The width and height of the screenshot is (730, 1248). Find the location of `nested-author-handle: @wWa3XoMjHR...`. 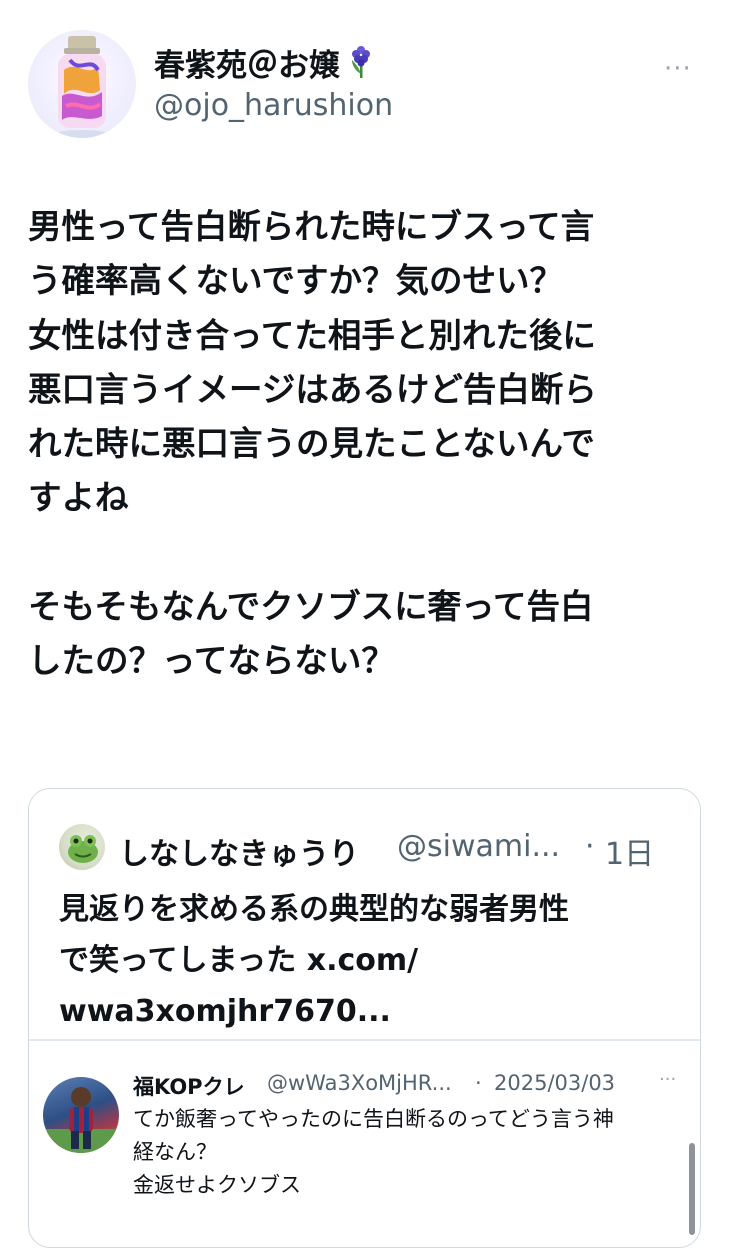

nested-author-handle: @wWa3XoMjHR... is located at coordinates (359, 1083).